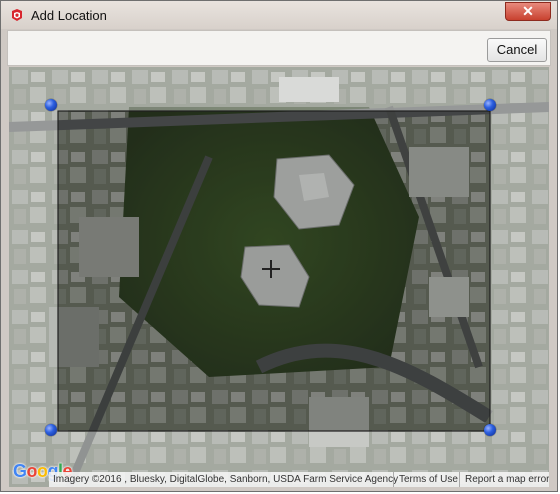 The width and height of the screenshot is (560, 494). I want to click on corner-handle-bottom-left, so click(51, 430).